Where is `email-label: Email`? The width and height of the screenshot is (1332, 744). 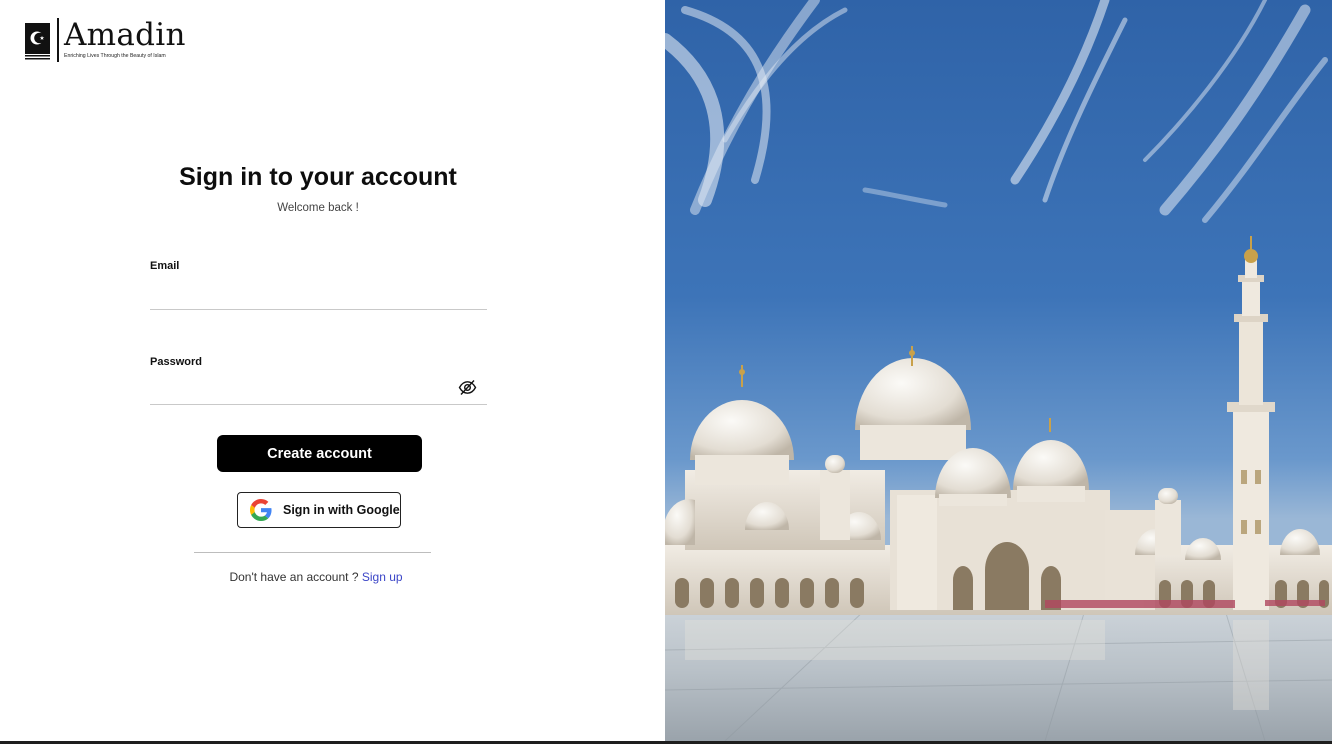
email-label: Email is located at coordinates (165, 266).